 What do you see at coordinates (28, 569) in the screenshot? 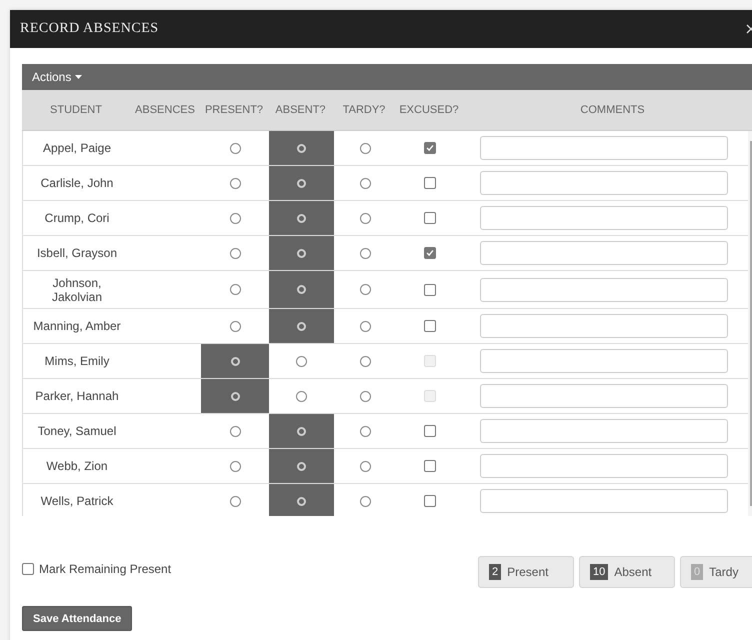
I see `checkbox` at bounding box center [28, 569].